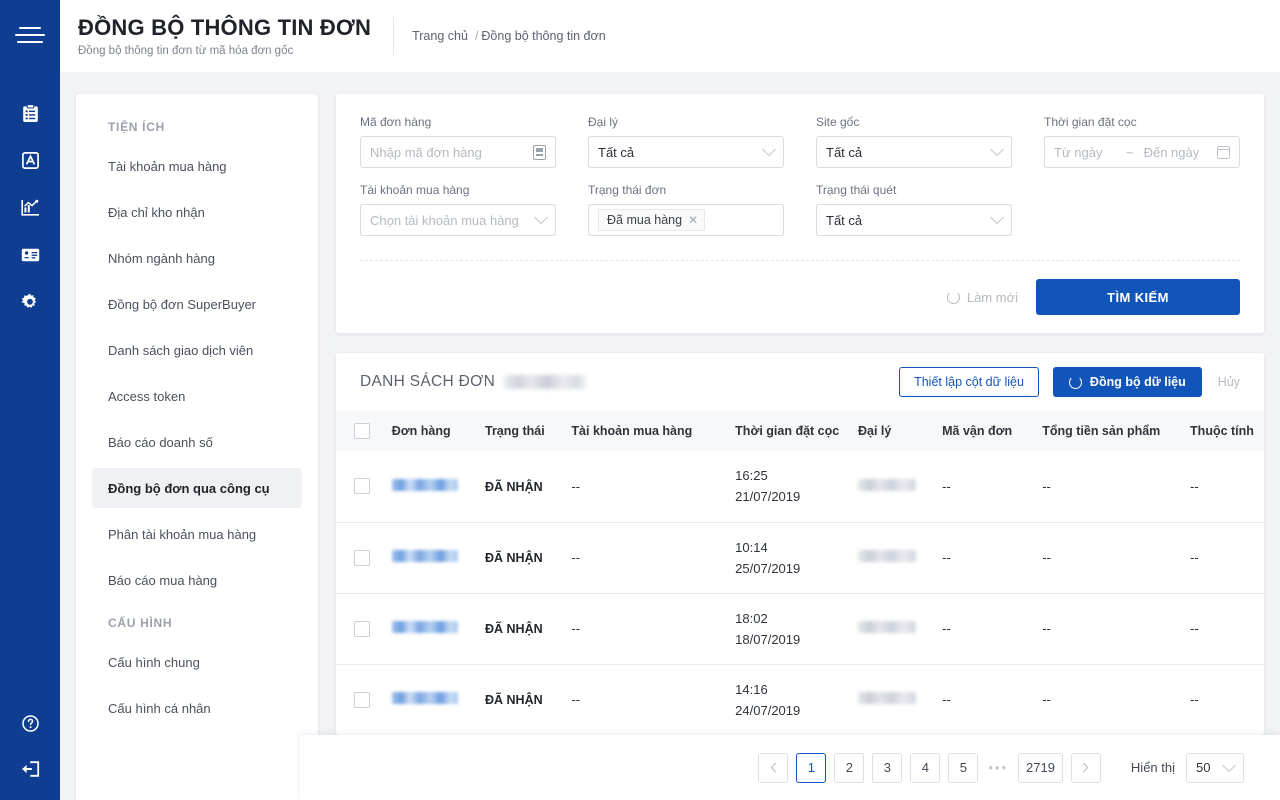 This screenshot has height=800, width=1280. I want to click on pagination-prev-button, so click(773, 767).